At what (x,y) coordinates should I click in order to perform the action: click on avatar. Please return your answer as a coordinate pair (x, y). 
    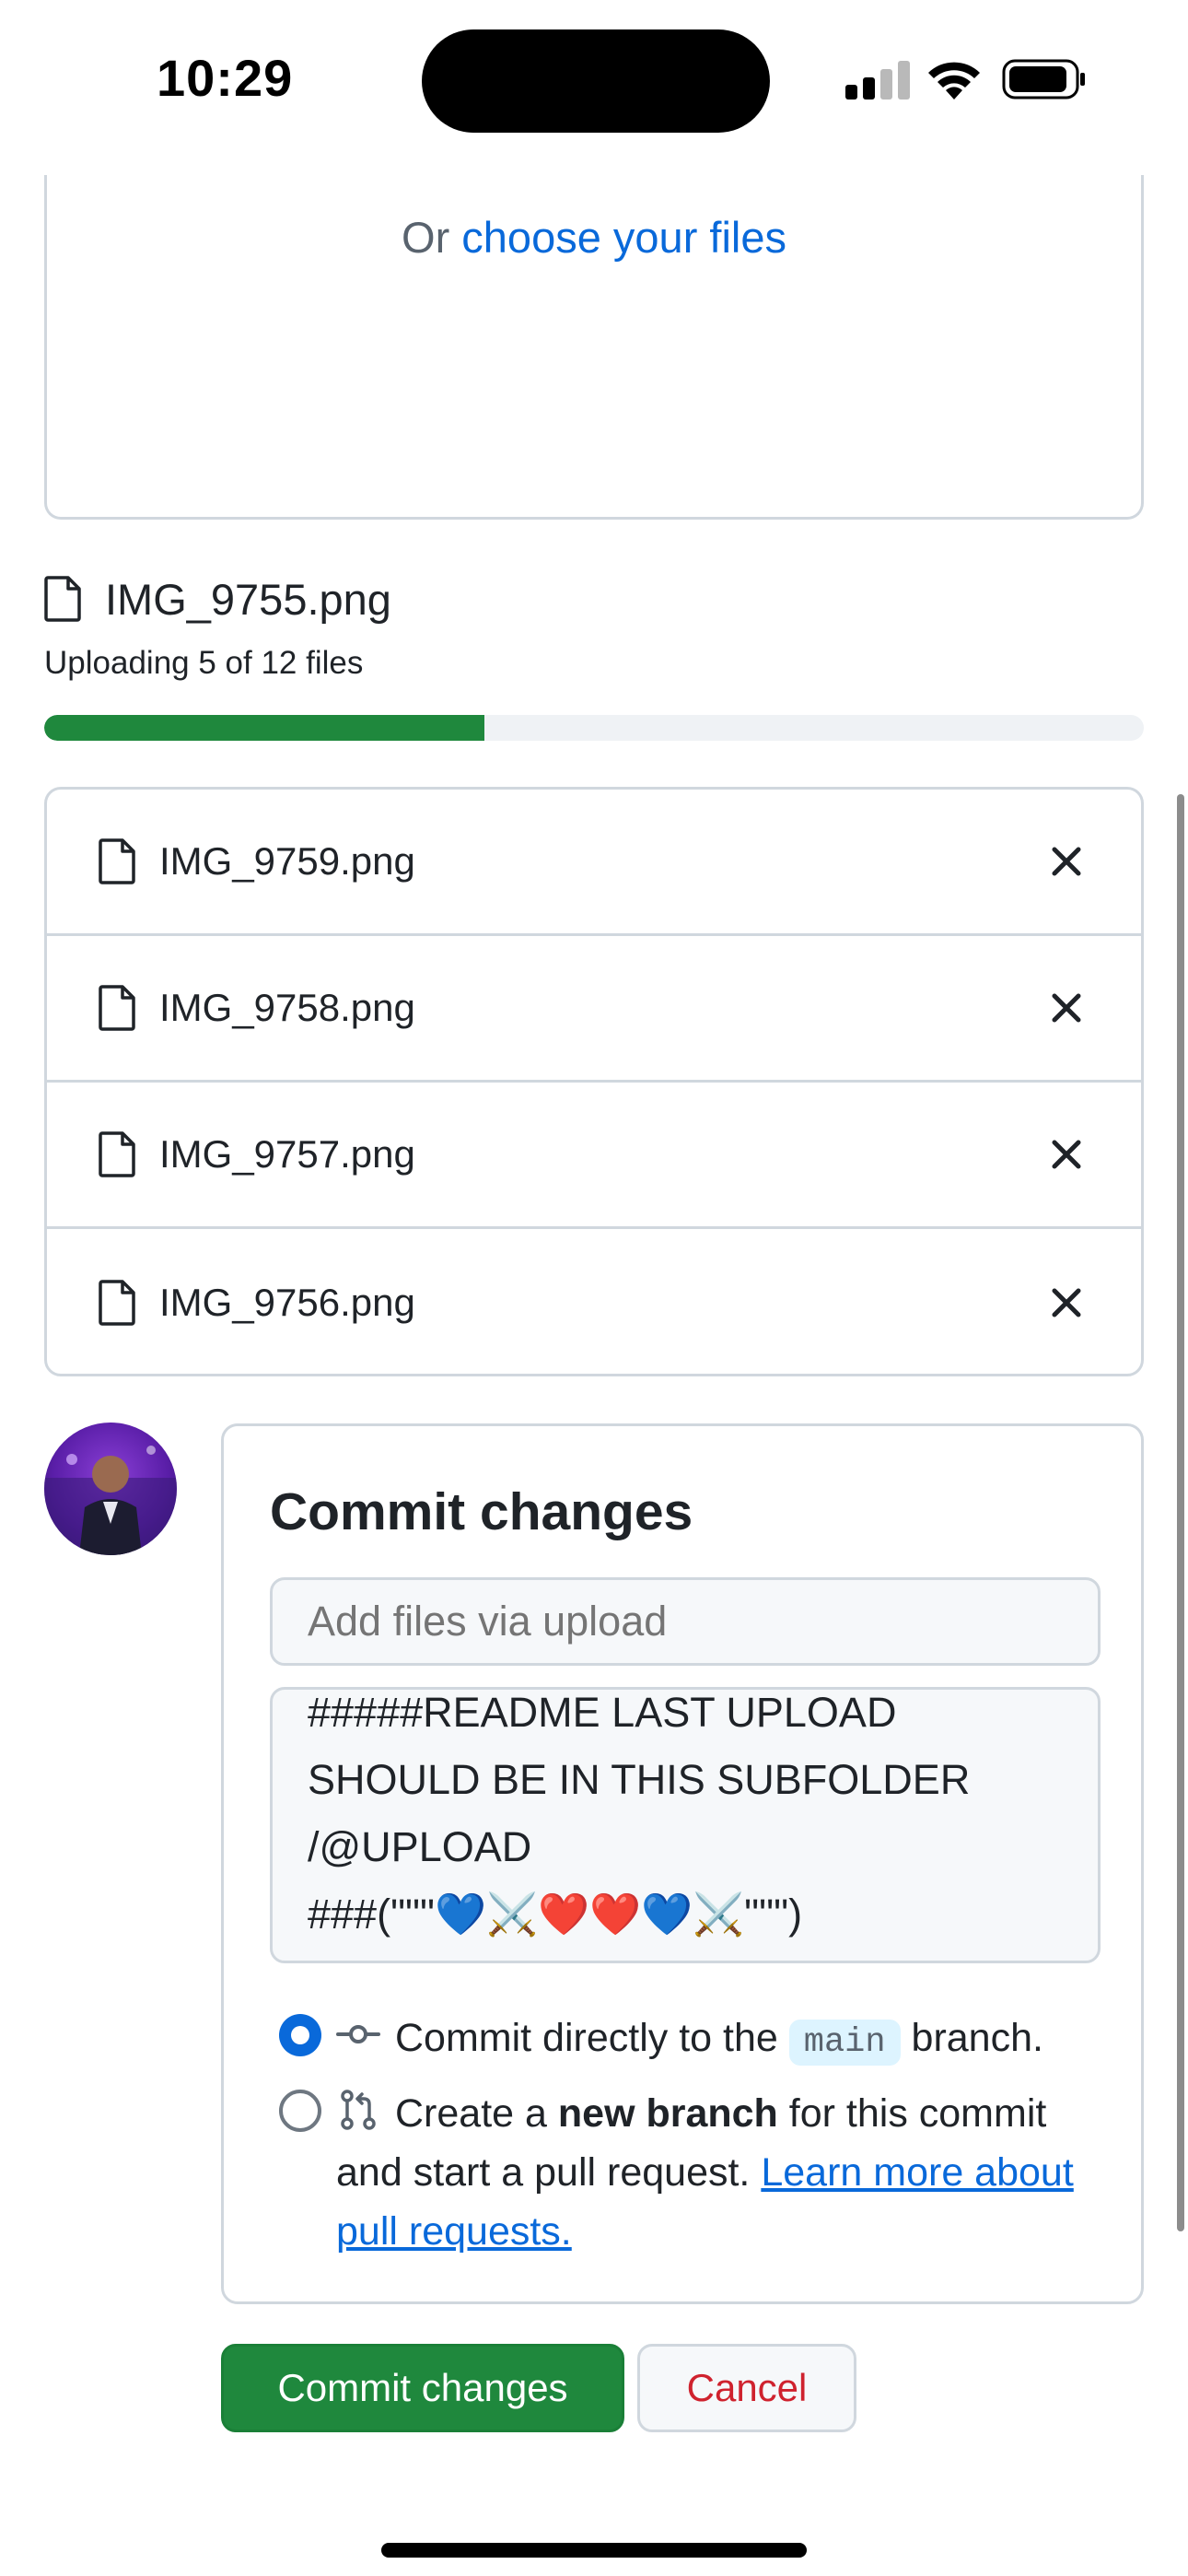
    Looking at the image, I should click on (111, 1489).